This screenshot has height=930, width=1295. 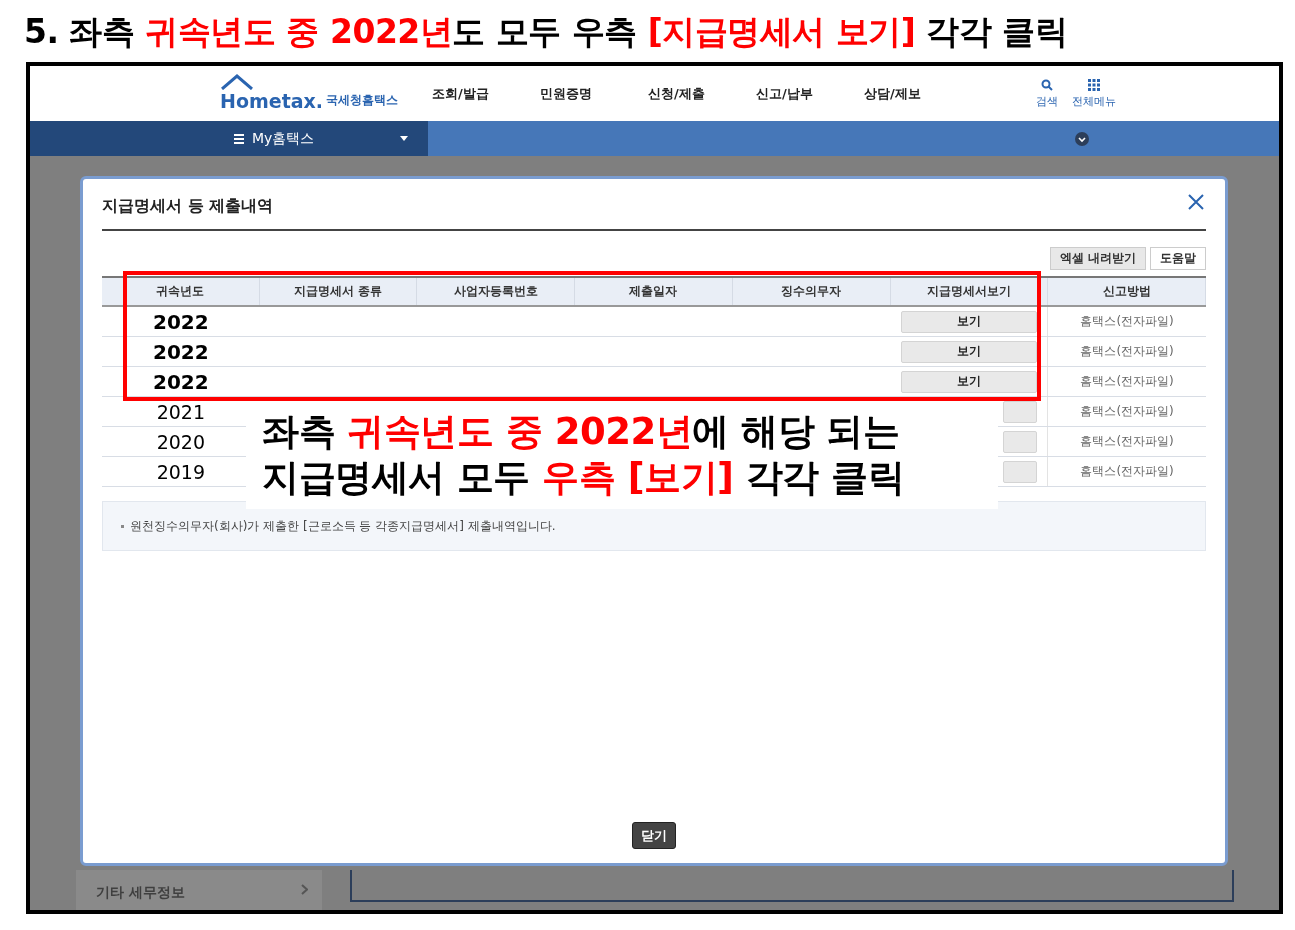 What do you see at coordinates (594, 93) in the screenshot?
I see `menu-item: 민원증명` at bounding box center [594, 93].